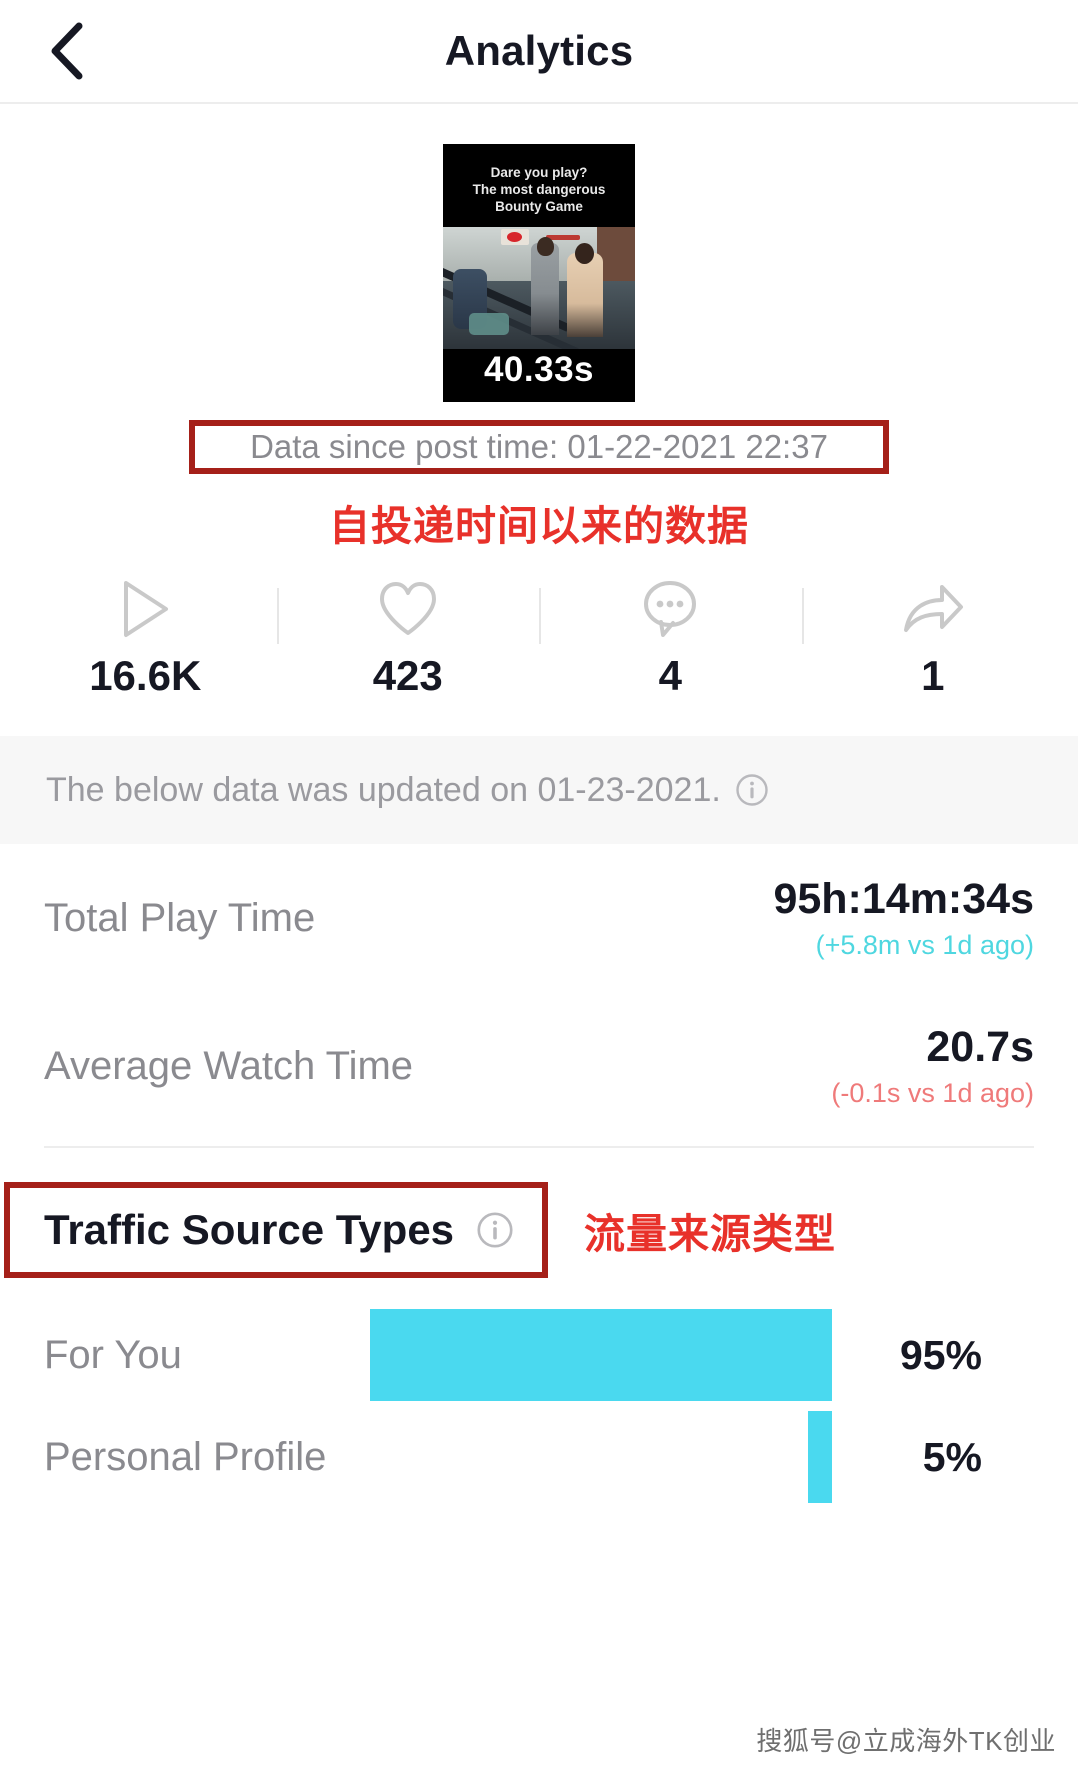  Describe the element at coordinates (980, 1046) in the screenshot. I see `metric-value: 20.7s` at that location.